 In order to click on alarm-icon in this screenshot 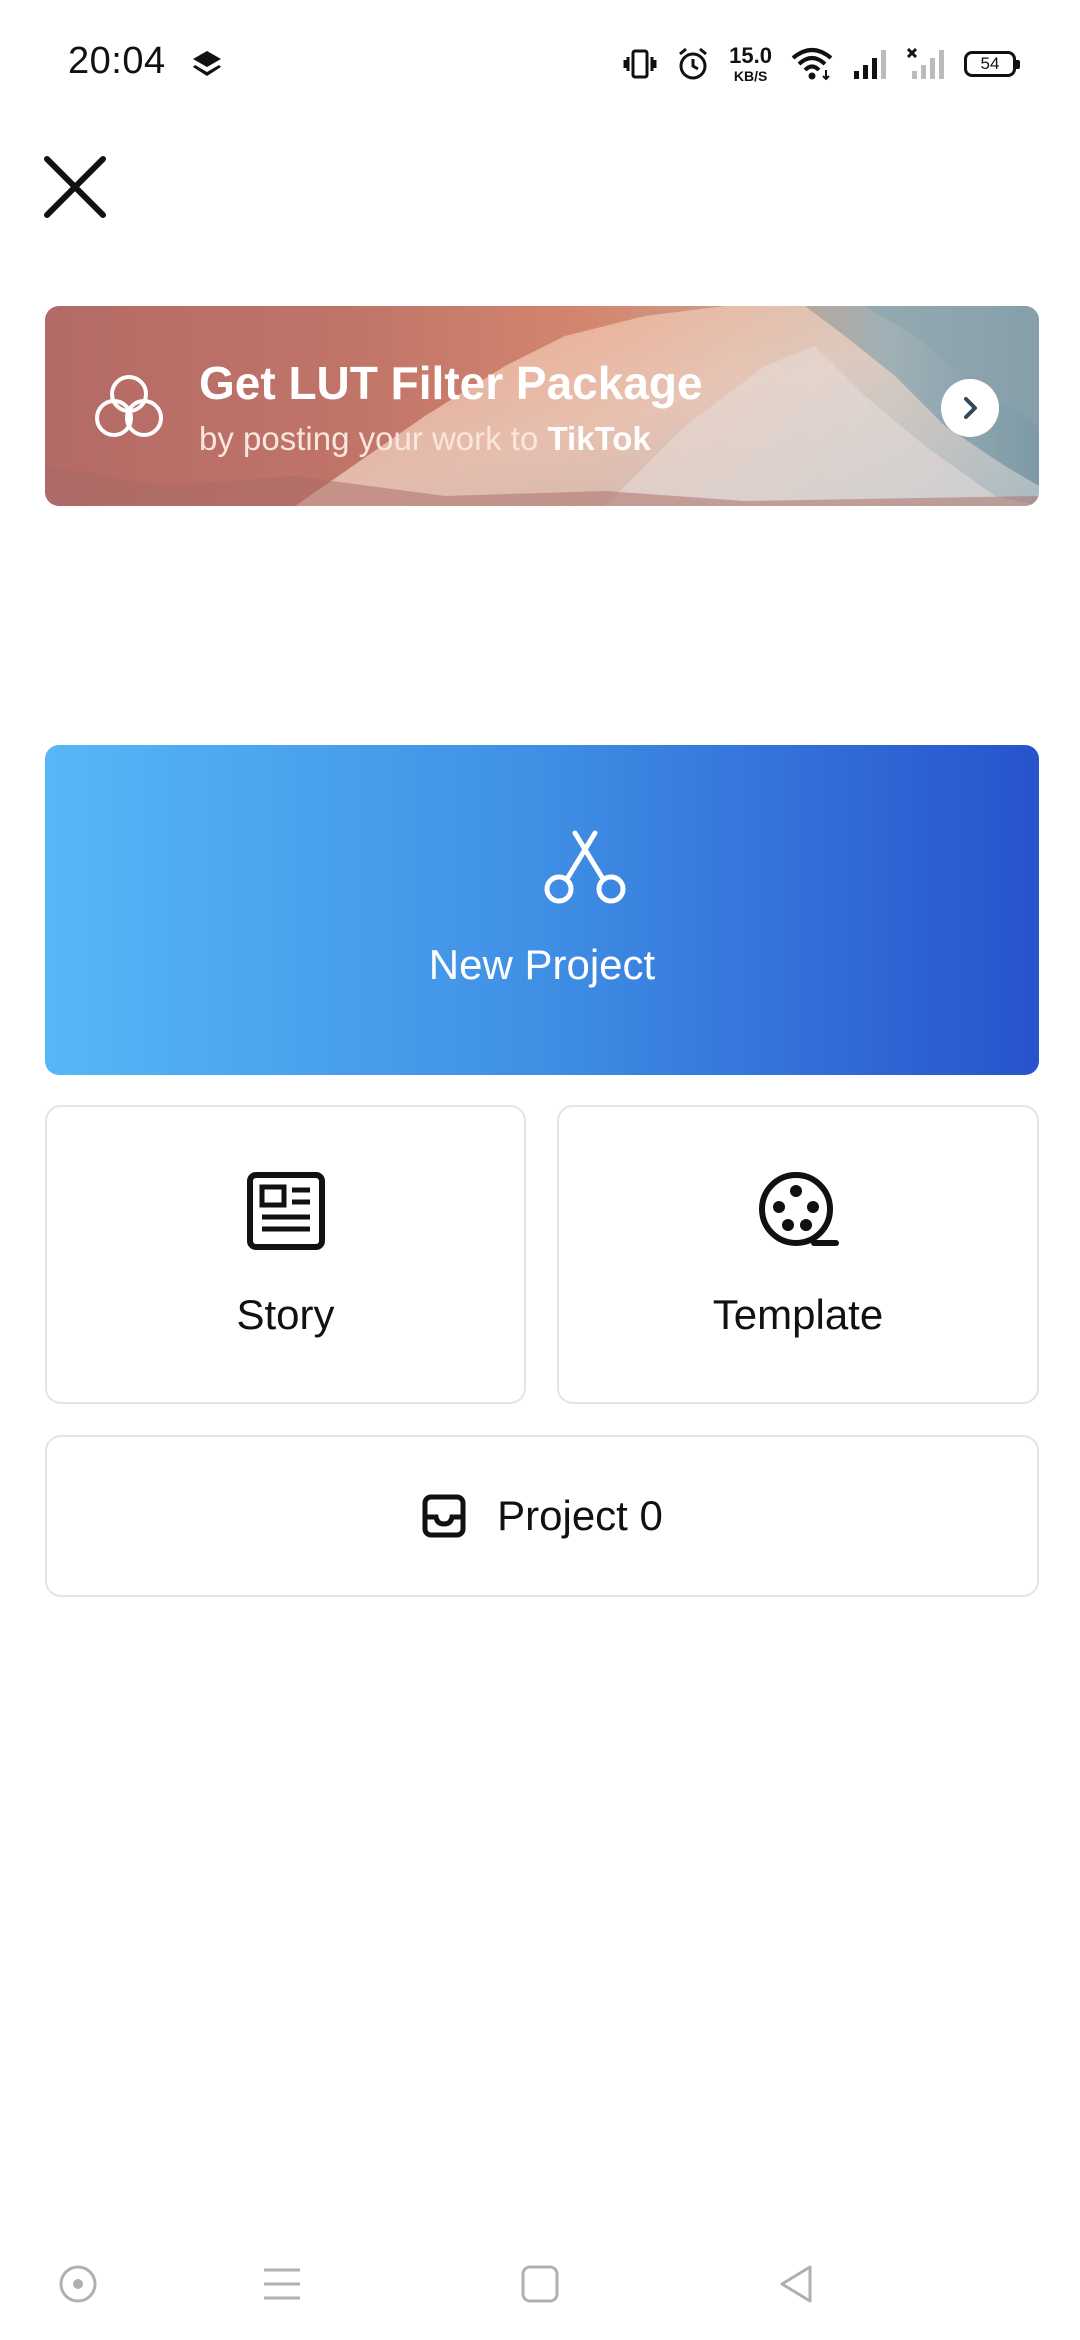, I will do `click(693, 63)`.